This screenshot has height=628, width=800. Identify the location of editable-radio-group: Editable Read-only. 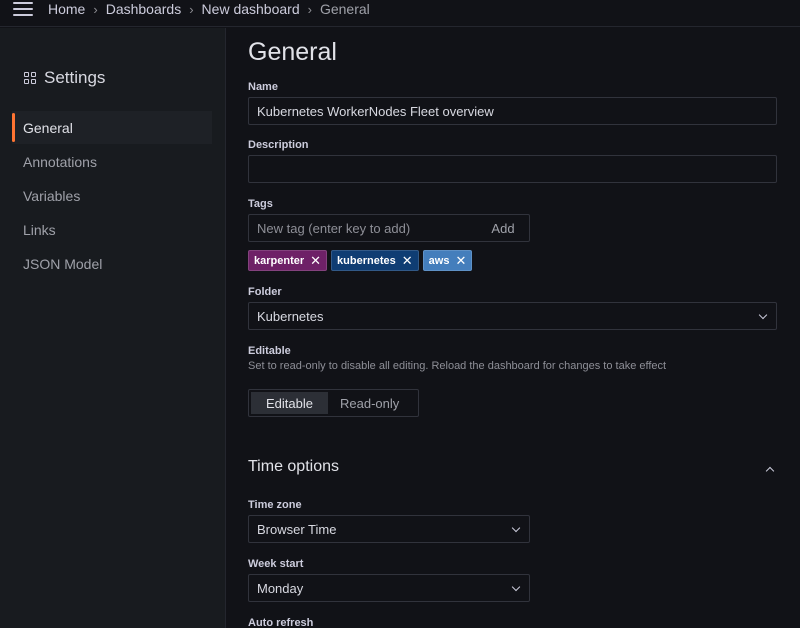
(333, 403).